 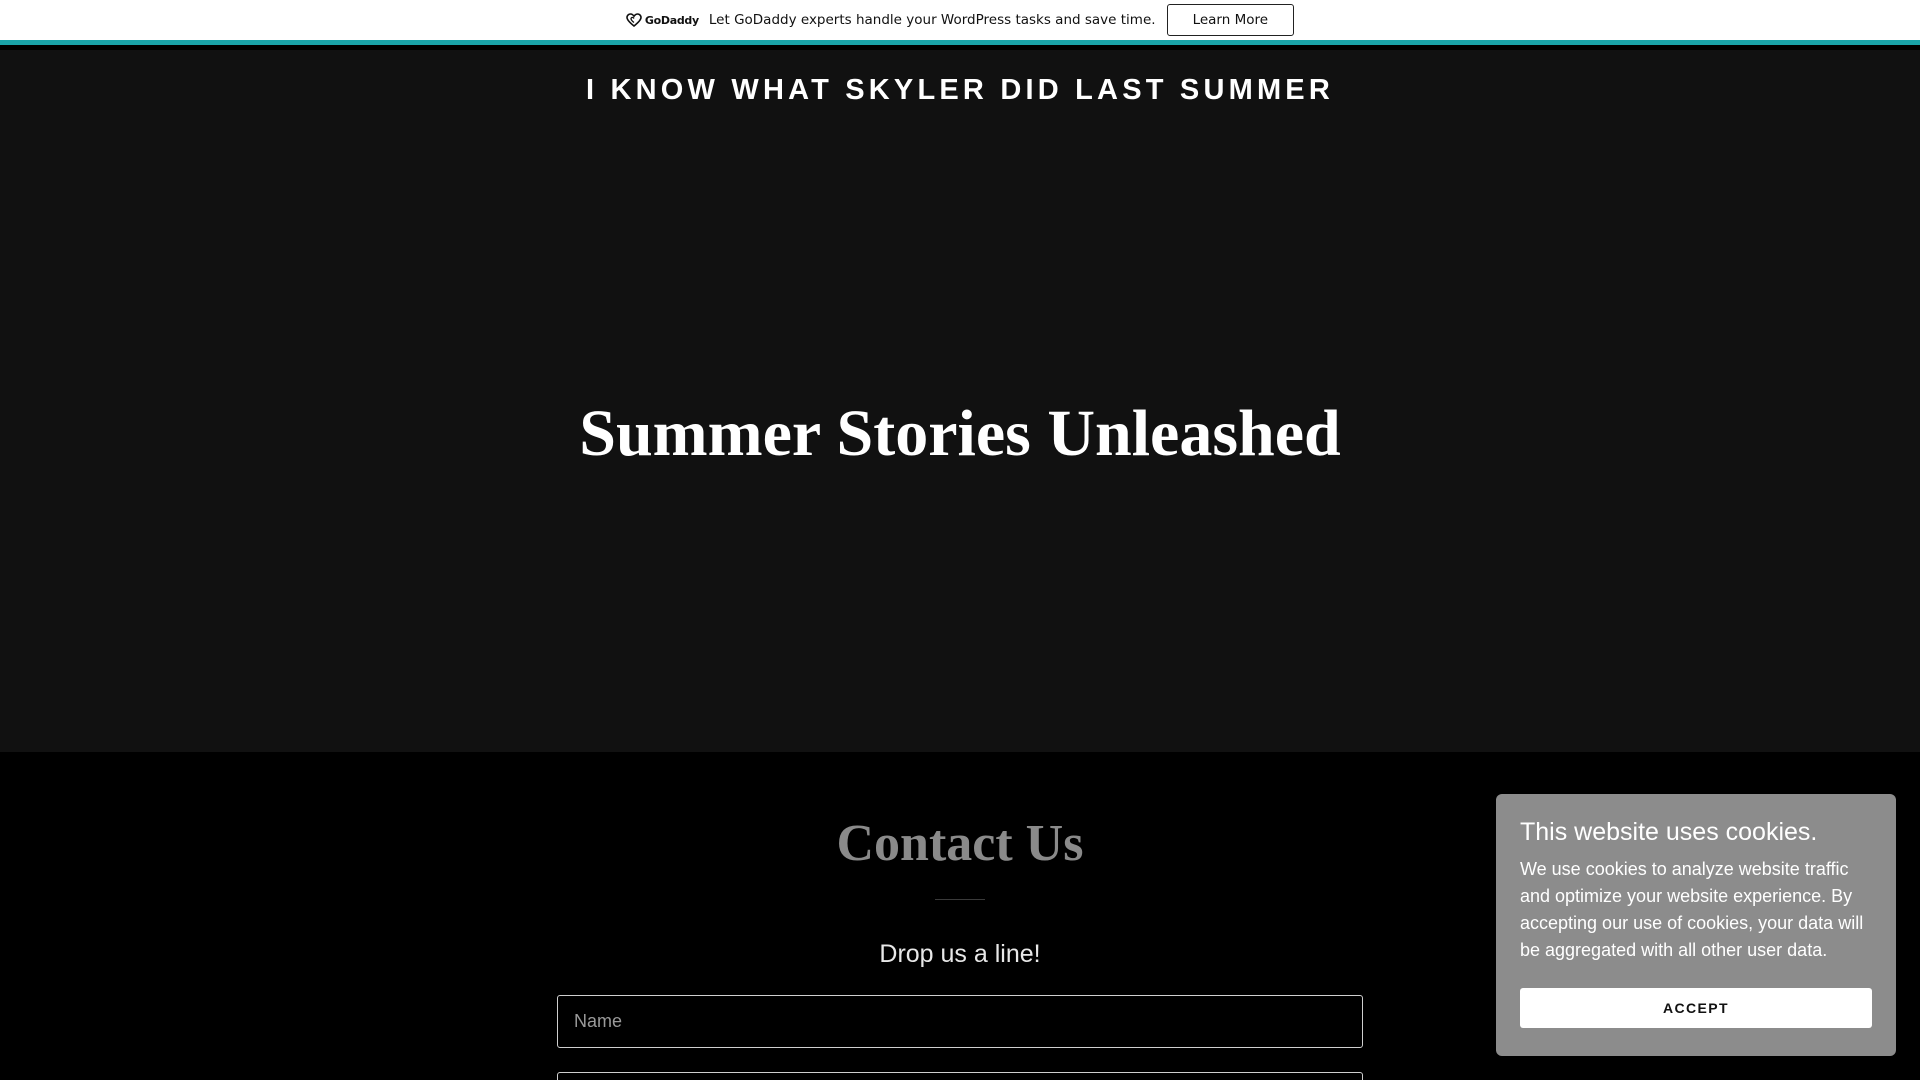 What do you see at coordinates (960, 1021) in the screenshot?
I see `name-input` at bounding box center [960, 1021].